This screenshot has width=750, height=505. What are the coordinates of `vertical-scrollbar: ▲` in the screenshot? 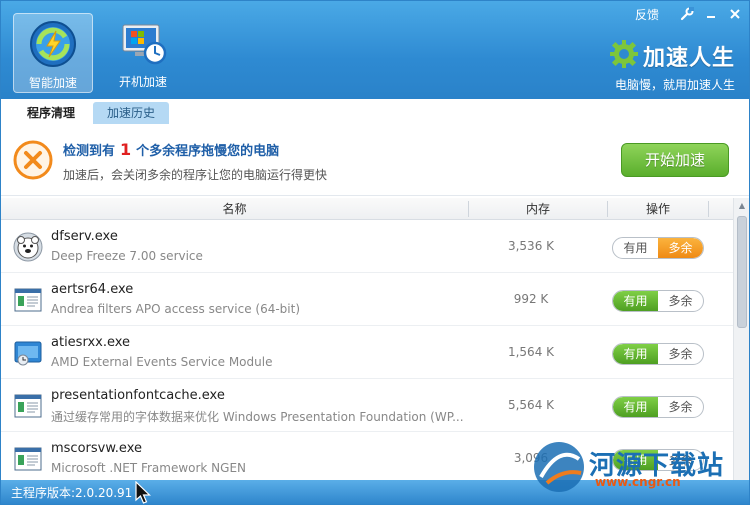 It's located at (741, 340).